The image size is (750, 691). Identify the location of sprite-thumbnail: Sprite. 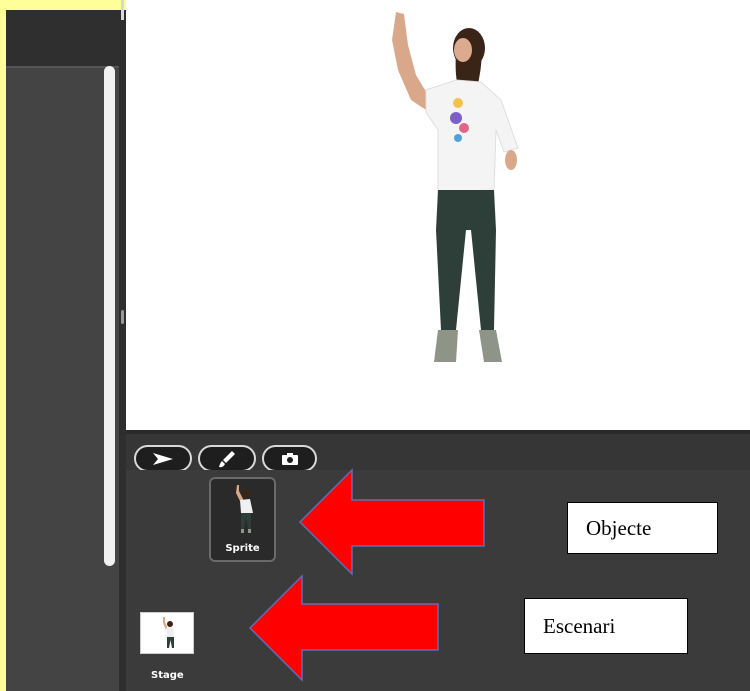
(242, 519).